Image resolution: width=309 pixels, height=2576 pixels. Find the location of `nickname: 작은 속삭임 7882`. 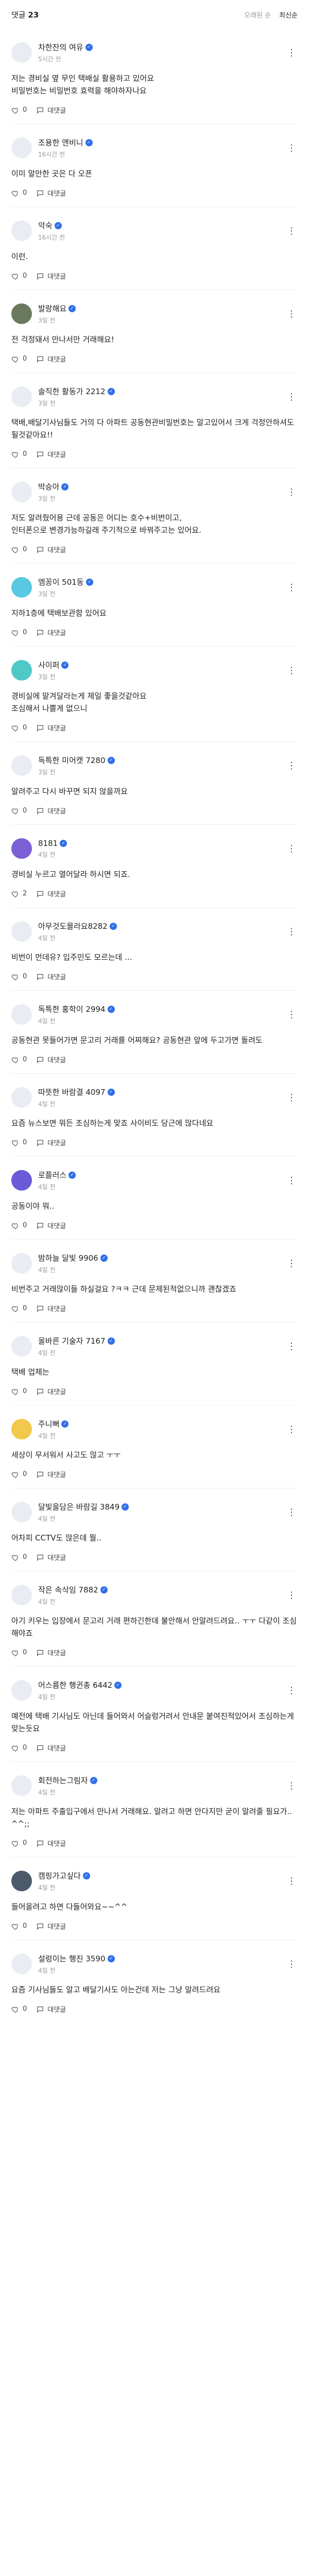

nickname: 작은 속삭임 7882 is located at coordinates (68, 1589).